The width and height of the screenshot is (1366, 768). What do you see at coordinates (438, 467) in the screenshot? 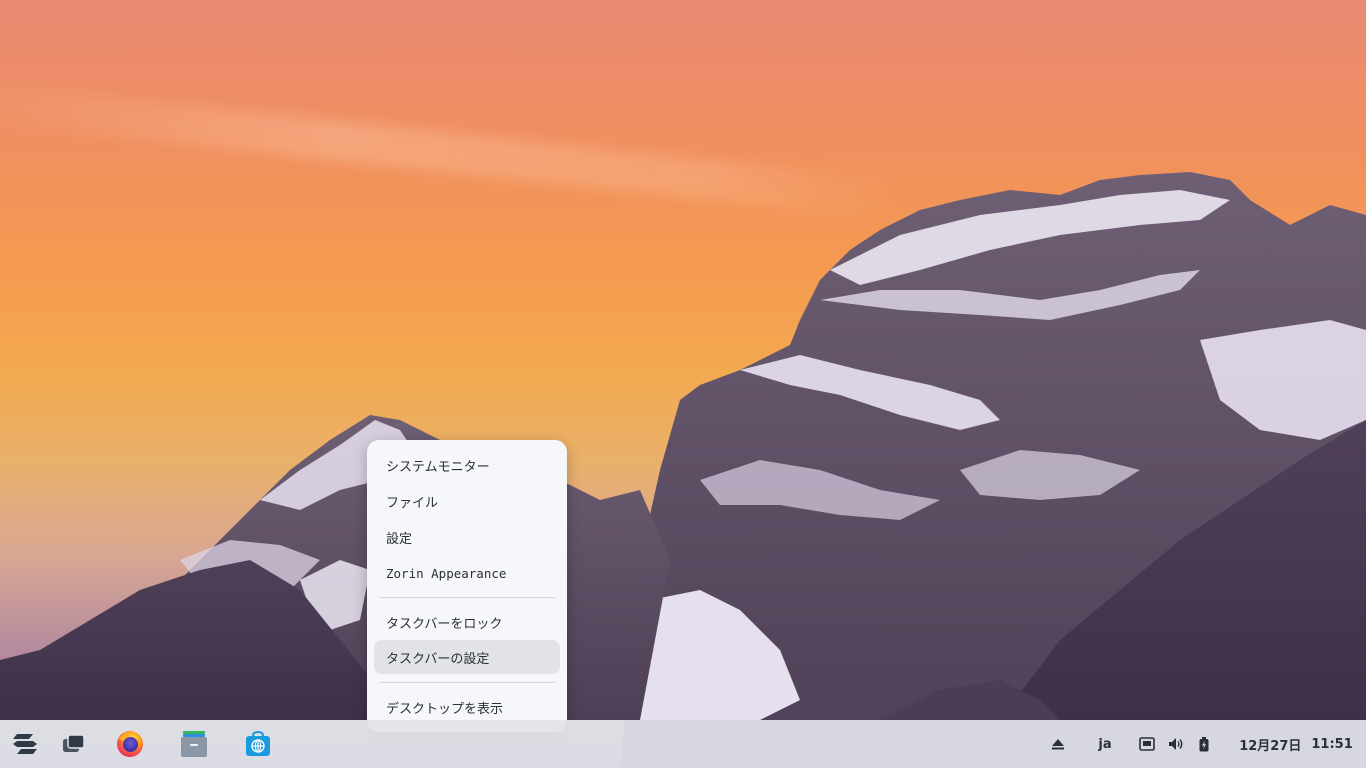
I see `menu-item-label: システムモニター` at bounding box center [438, 467].